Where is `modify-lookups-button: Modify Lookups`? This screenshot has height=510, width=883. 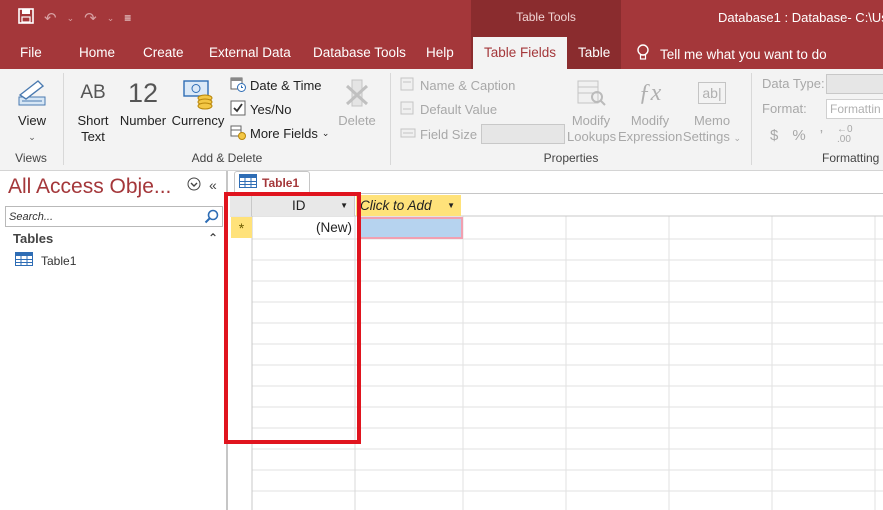 modify-lookups-button: Modify Lookups is located at coordinates (592, 110).